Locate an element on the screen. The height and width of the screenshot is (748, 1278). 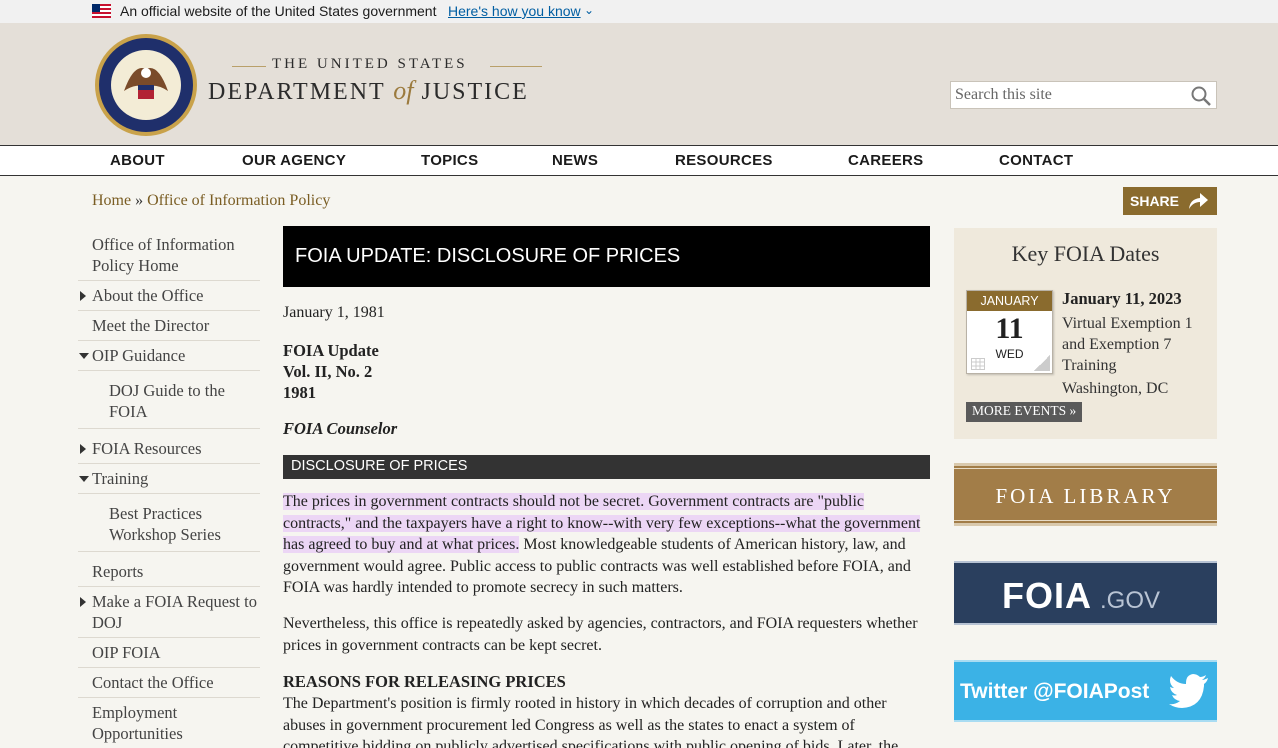
article-date: January 1, 1981 is located at coordinates (334, 312).